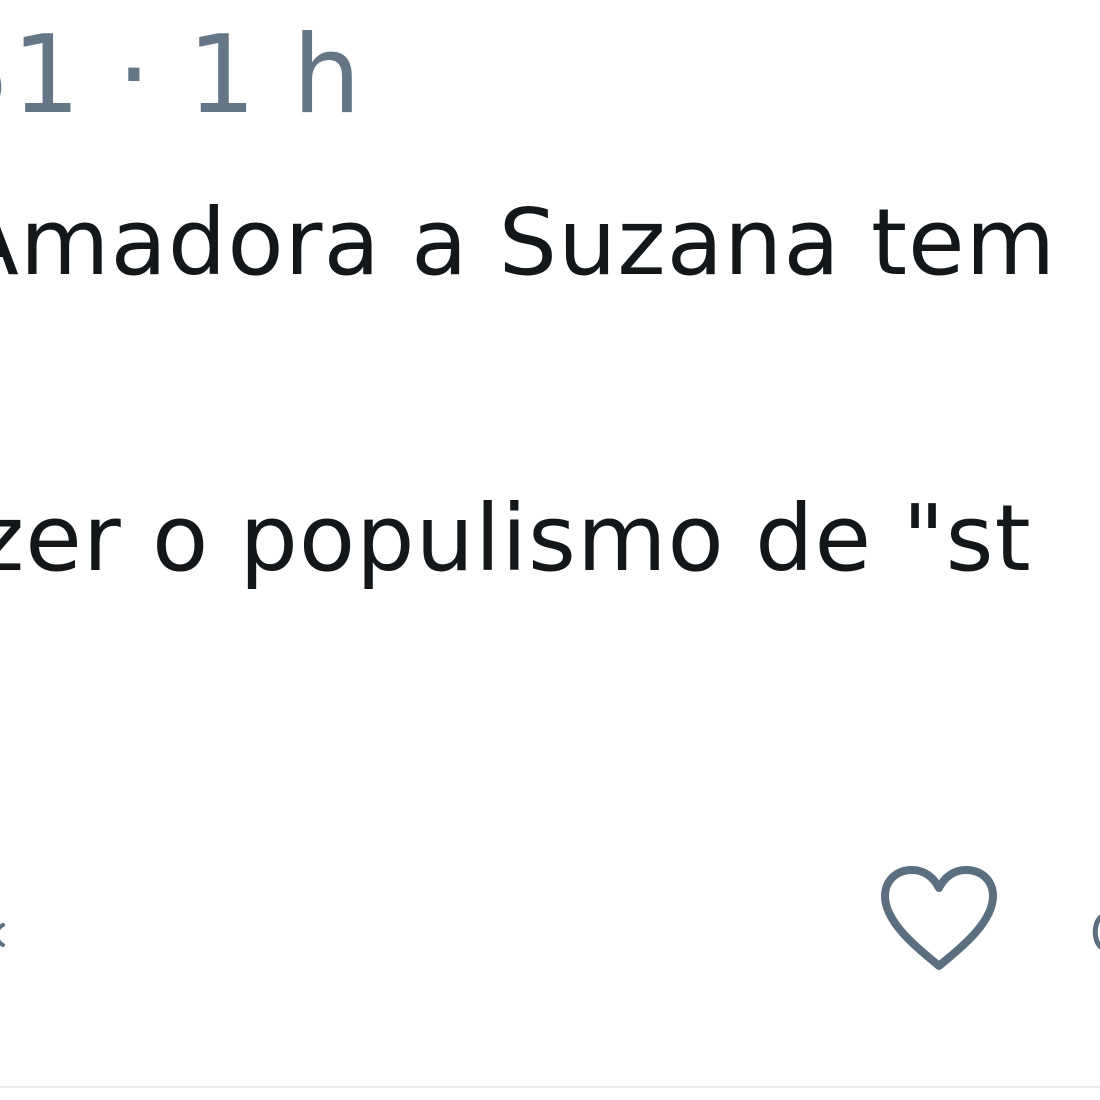 This screenshot has width=1100, height=1100. Describe the element at coordinates (516, 538) in the screenshot. I see `tweet-text-line-2: zer o populismo de "st` at that location.